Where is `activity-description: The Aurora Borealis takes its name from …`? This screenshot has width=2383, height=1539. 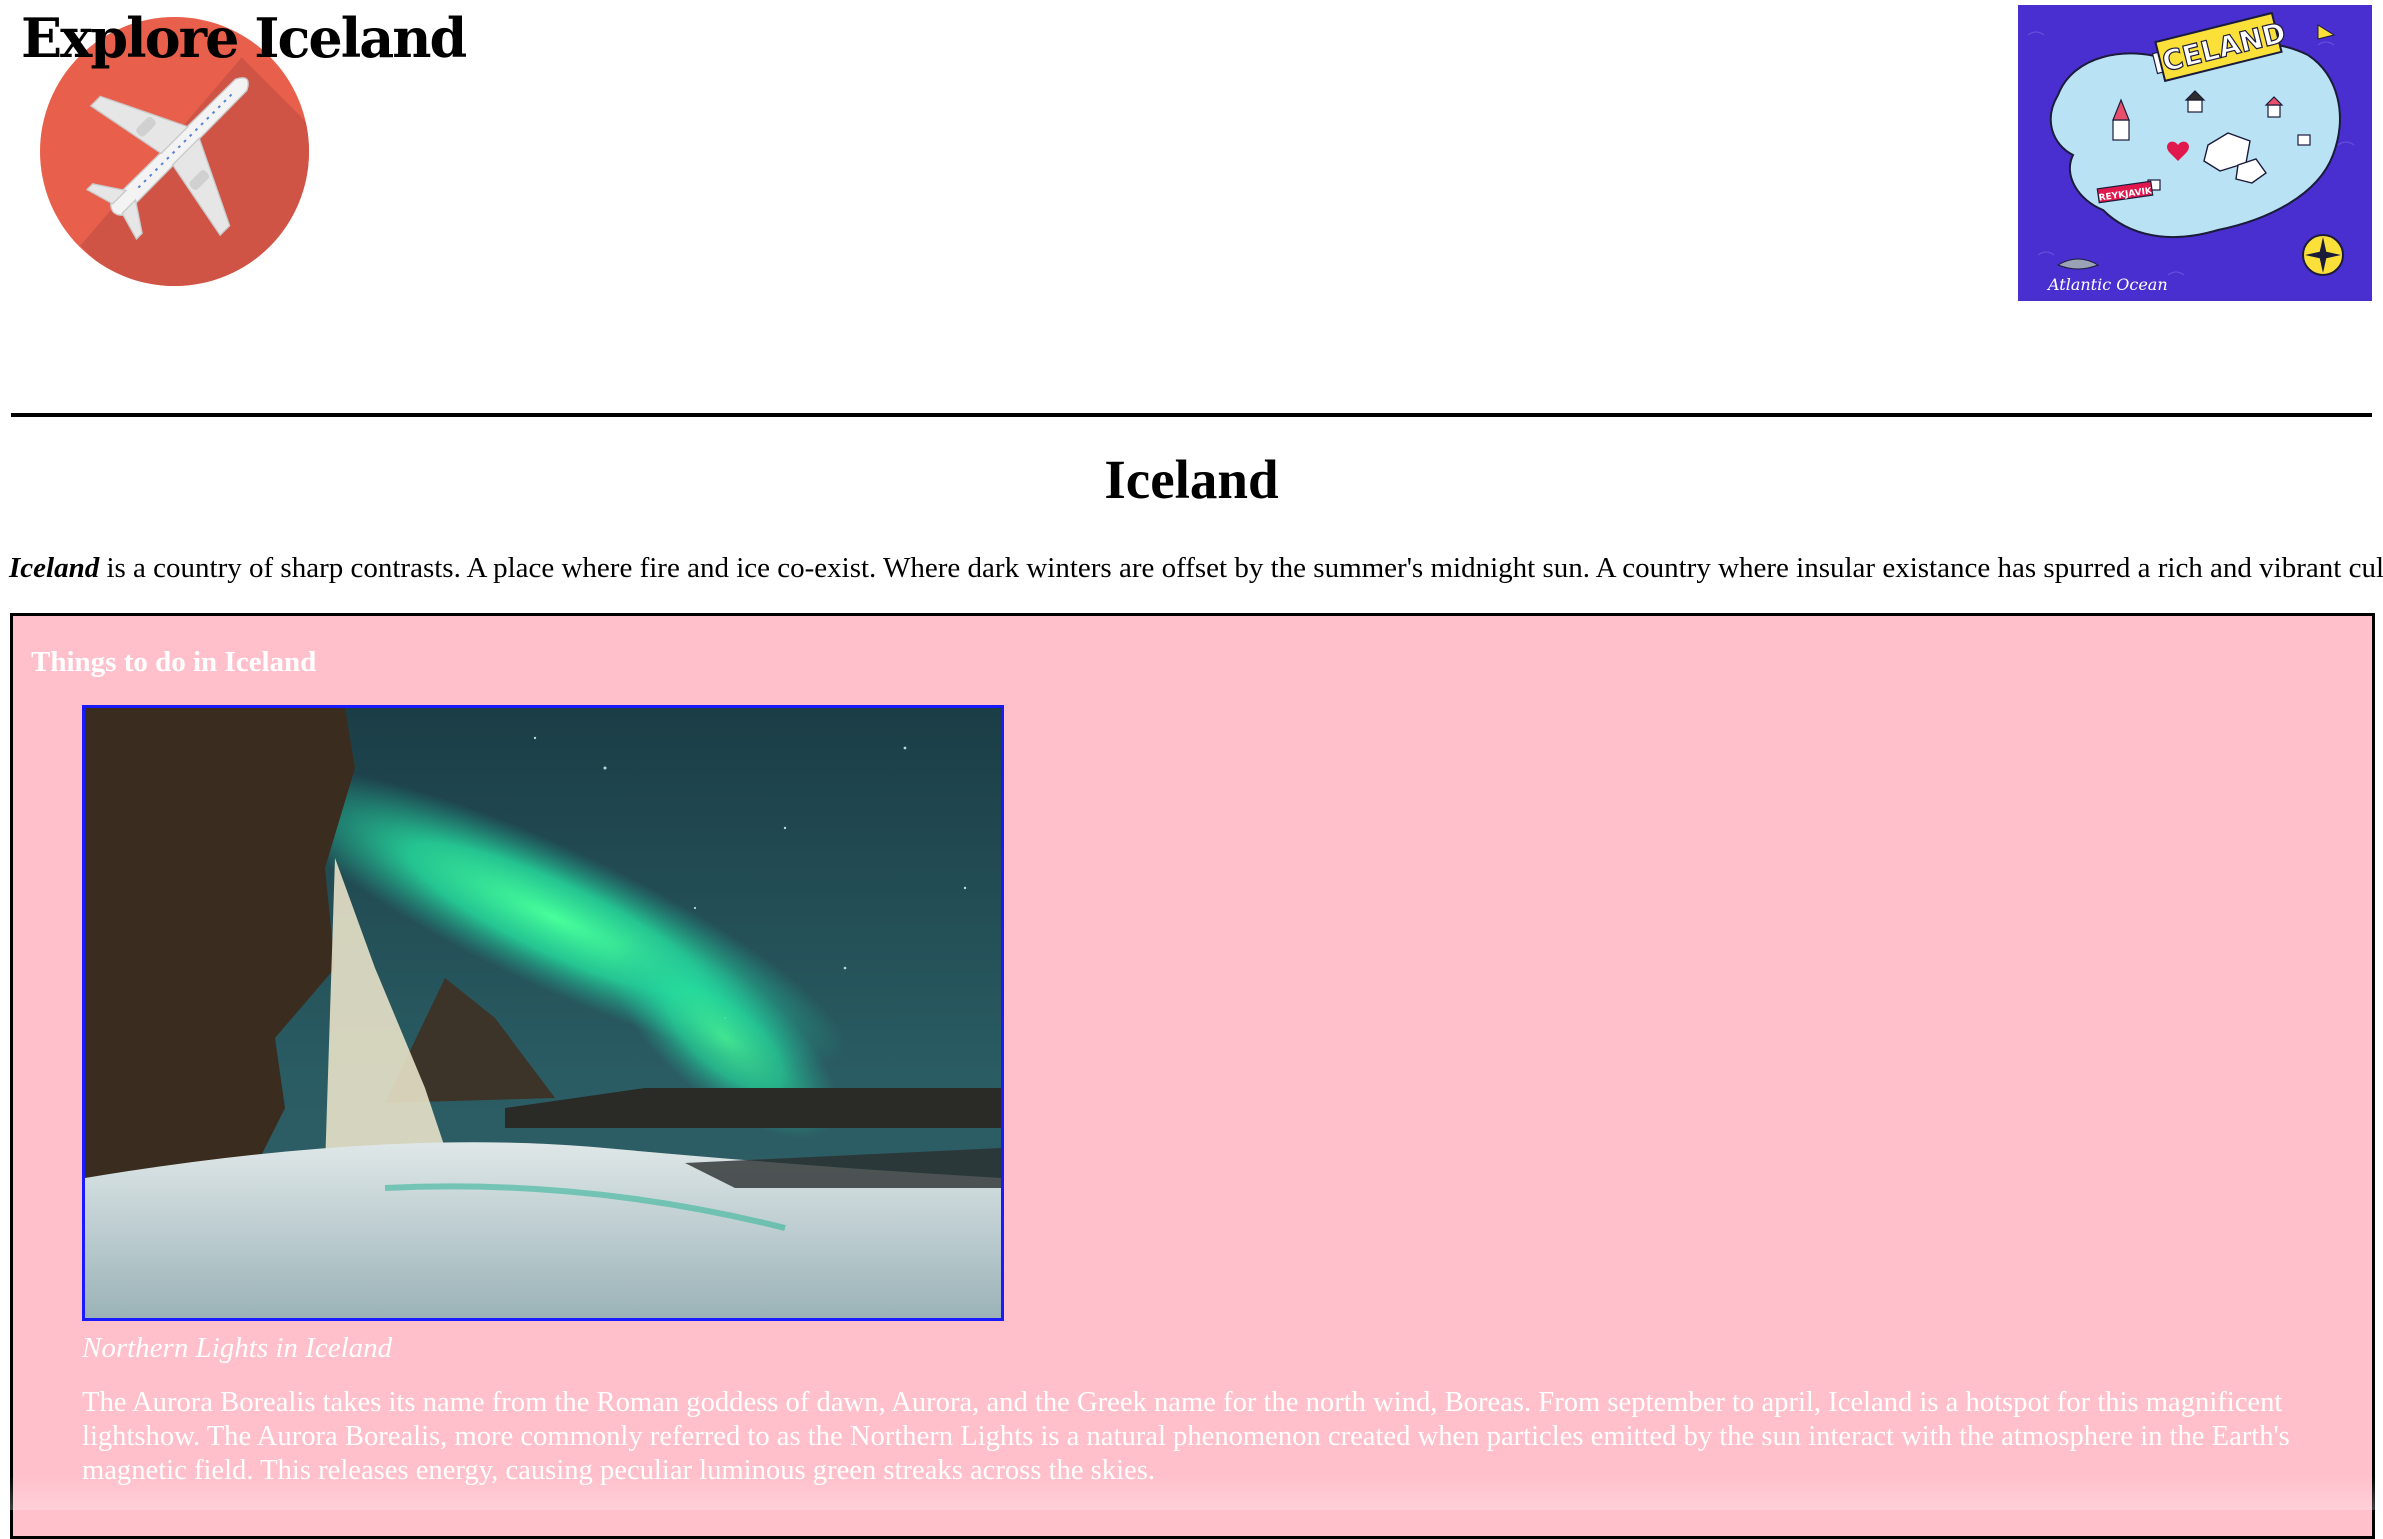 activity-description: The Aurora Borealis takes its name from … is located at coordinates (1186, 1436).